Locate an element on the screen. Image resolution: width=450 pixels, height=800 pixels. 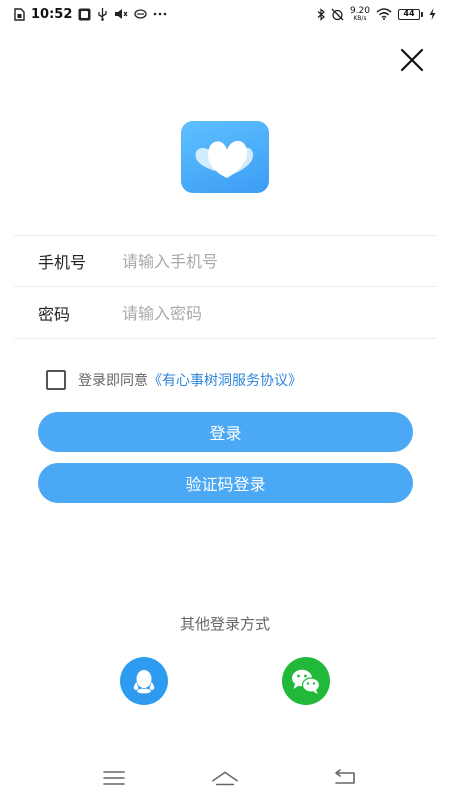
agreement-checkbox is located at coordinates (56, 380).